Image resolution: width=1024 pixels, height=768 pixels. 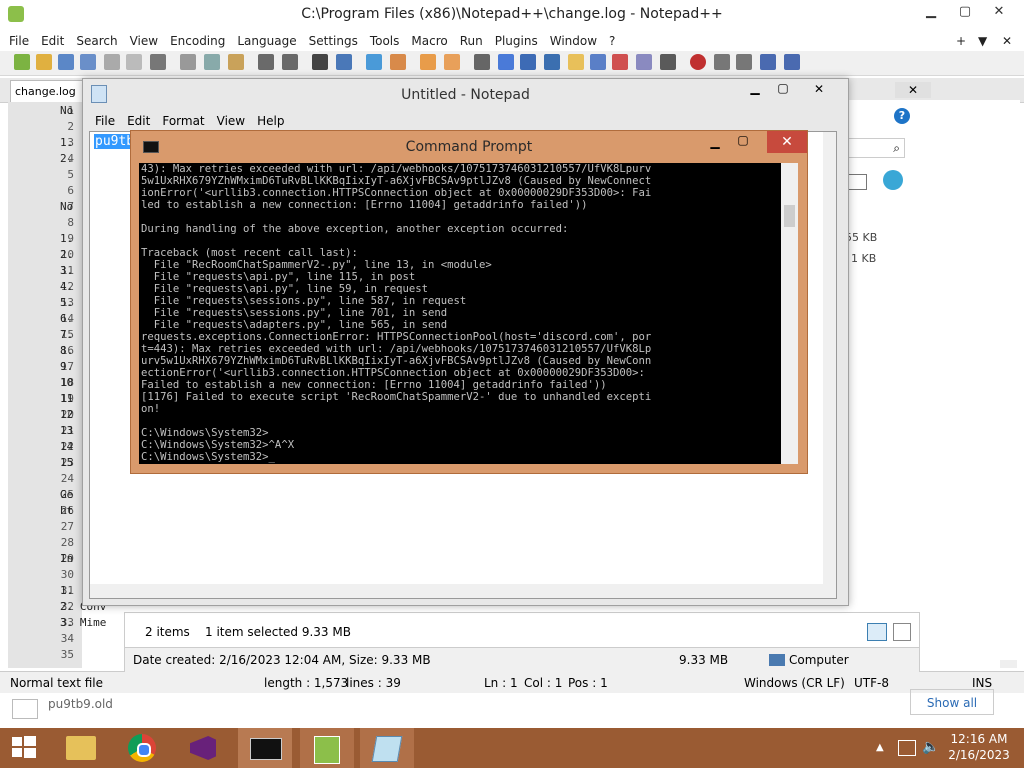 I want to click on menu-window: Window, so click(x=573, y=41).